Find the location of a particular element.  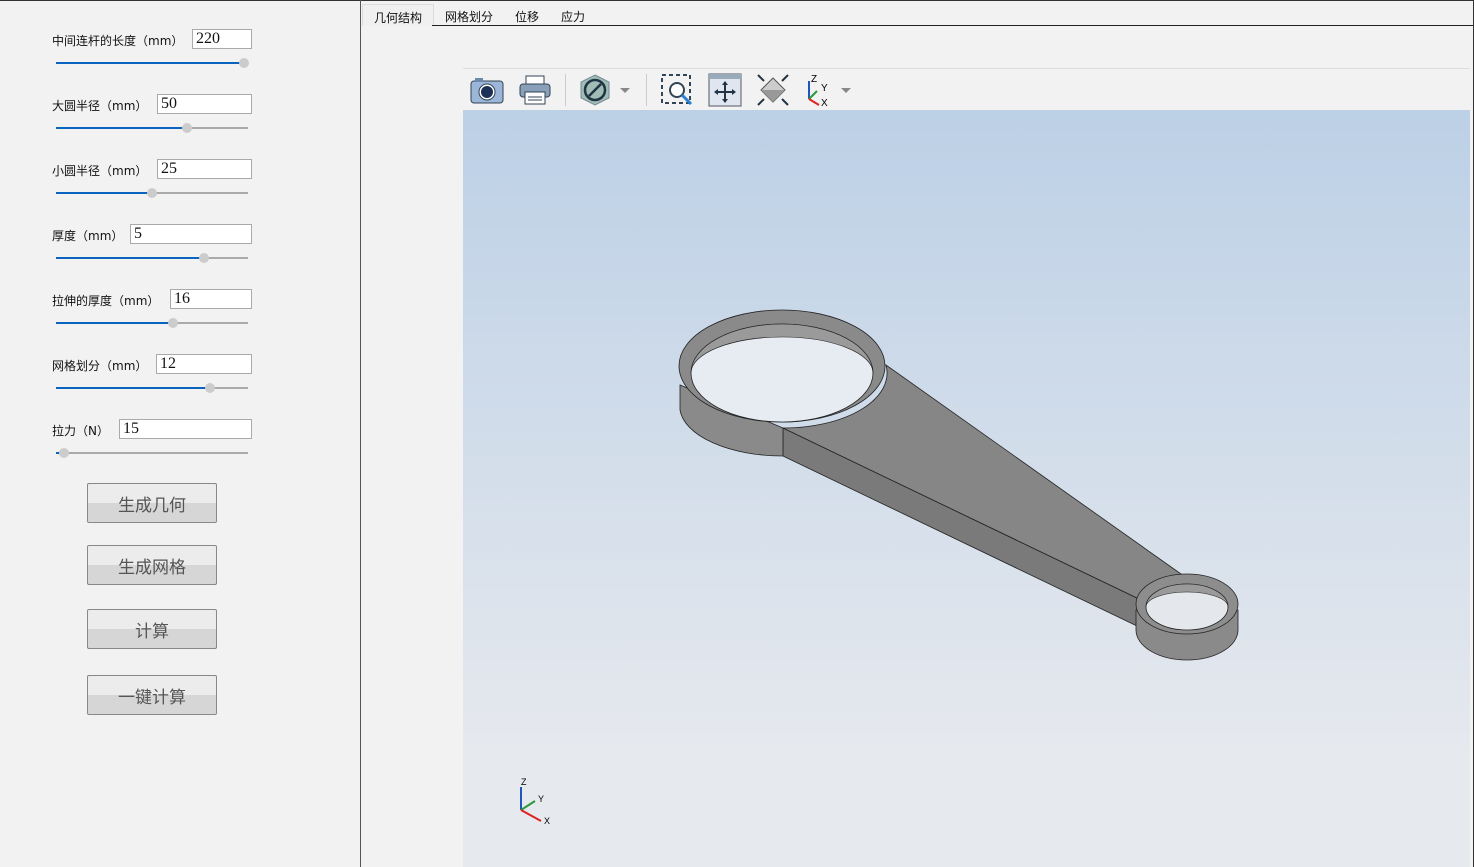

param-label: 中间连杆的长度（mm） is located at coordinates (118, 41).